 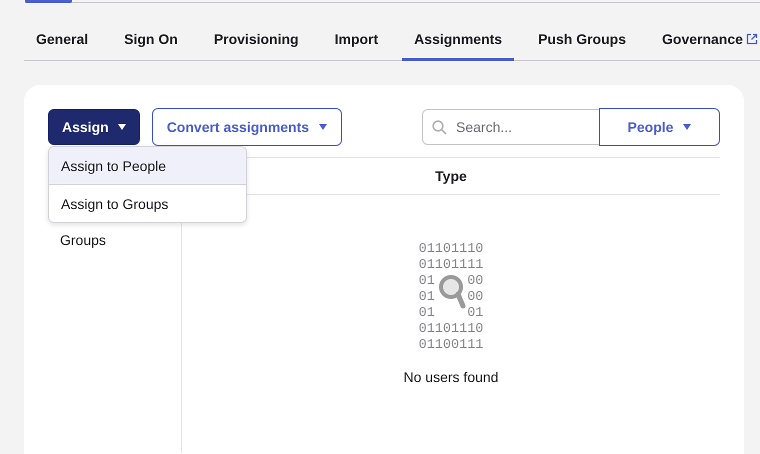 What do you see at coordinates (147, 203) in the screenshot?
I see `menu-item: Assign to Groups` at bounding box center [147, 203].